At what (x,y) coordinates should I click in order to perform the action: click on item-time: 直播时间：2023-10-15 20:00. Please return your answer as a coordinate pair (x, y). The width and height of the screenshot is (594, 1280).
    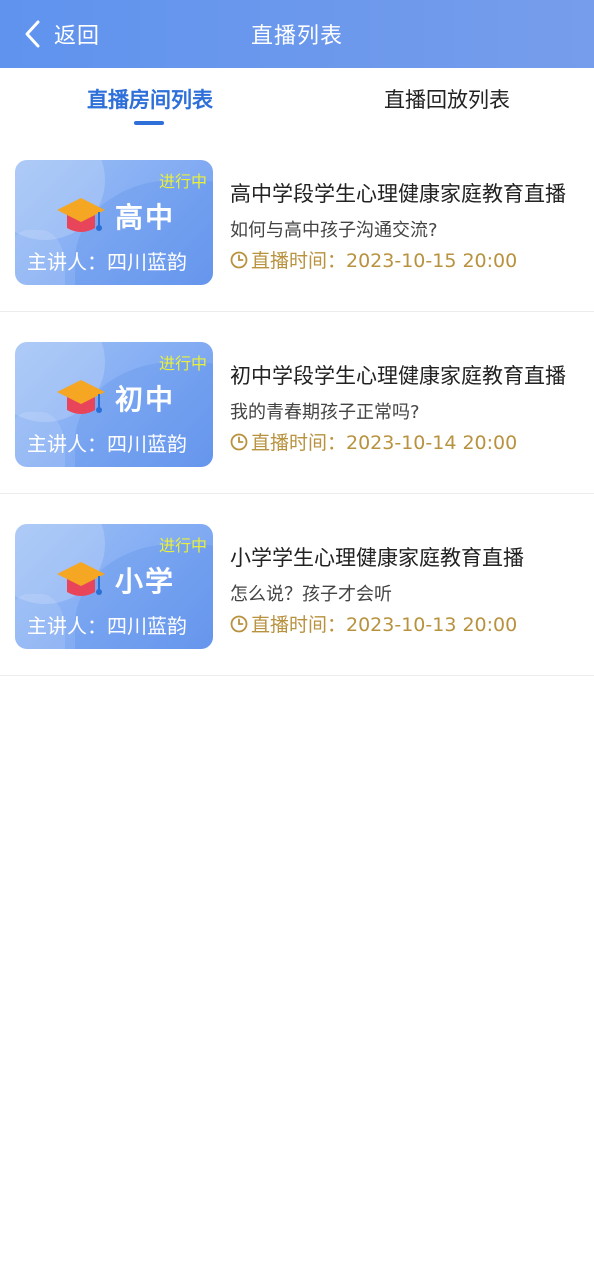
    Looking at the image, I should click on (373, 259).